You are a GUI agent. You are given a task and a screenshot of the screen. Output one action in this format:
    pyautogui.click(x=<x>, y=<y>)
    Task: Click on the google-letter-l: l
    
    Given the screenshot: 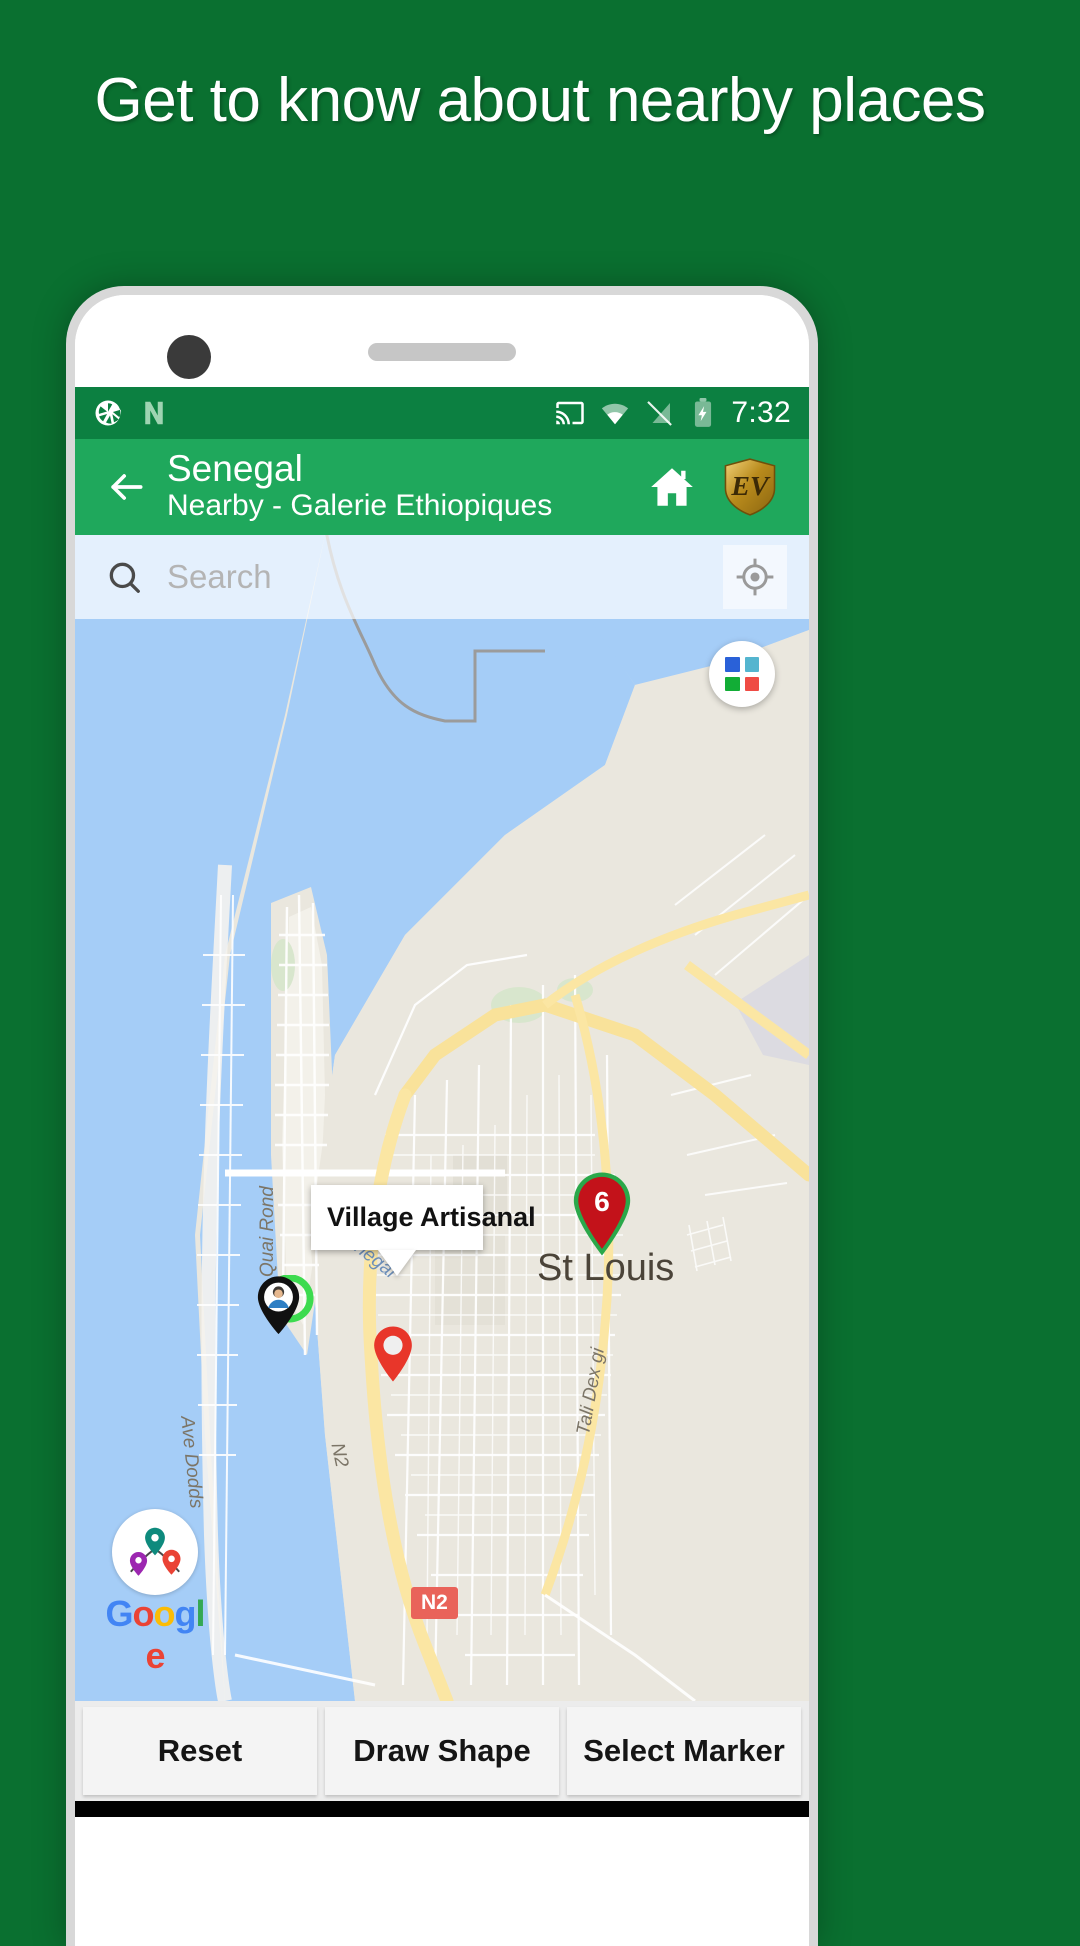 What is the action you would take?
    pyautogui.click(x=200, y=1613)
    